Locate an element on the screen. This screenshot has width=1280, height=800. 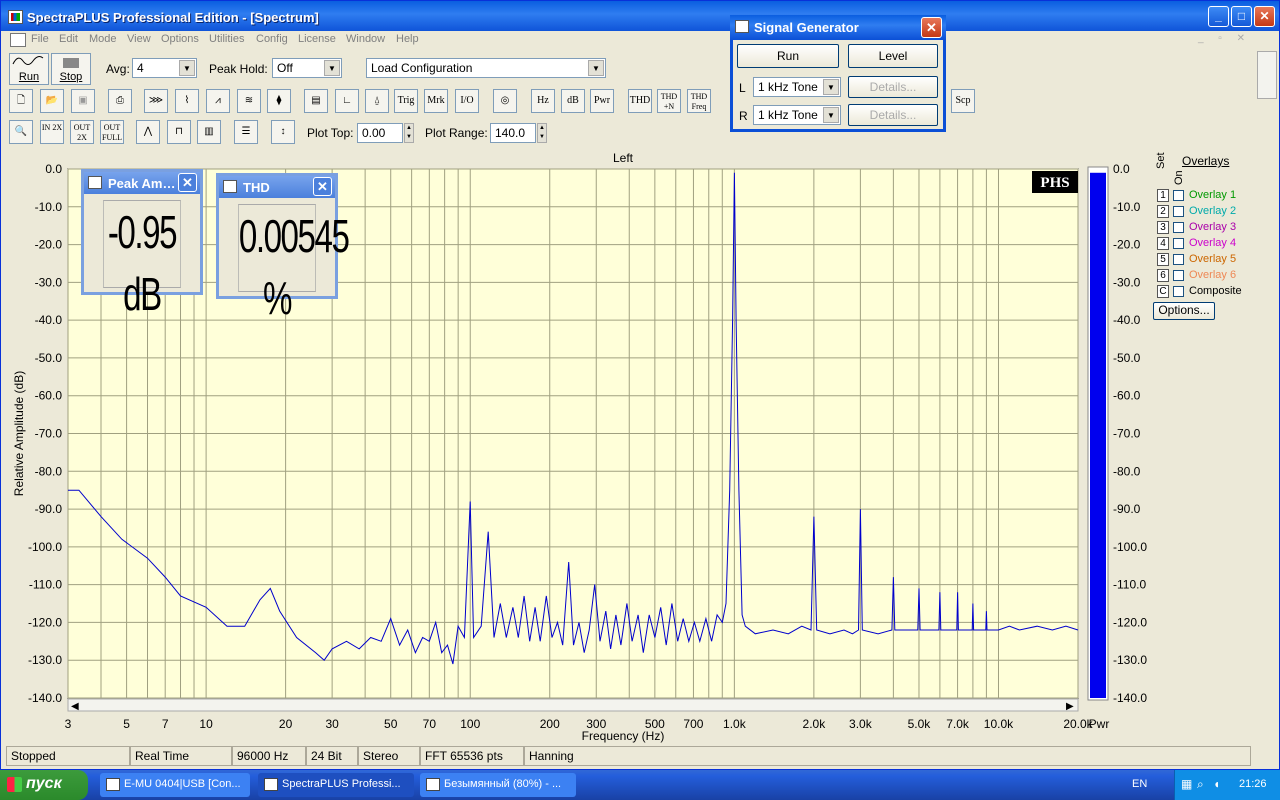
overlay-set-button: 6 is located at coordinates (1163, 275).